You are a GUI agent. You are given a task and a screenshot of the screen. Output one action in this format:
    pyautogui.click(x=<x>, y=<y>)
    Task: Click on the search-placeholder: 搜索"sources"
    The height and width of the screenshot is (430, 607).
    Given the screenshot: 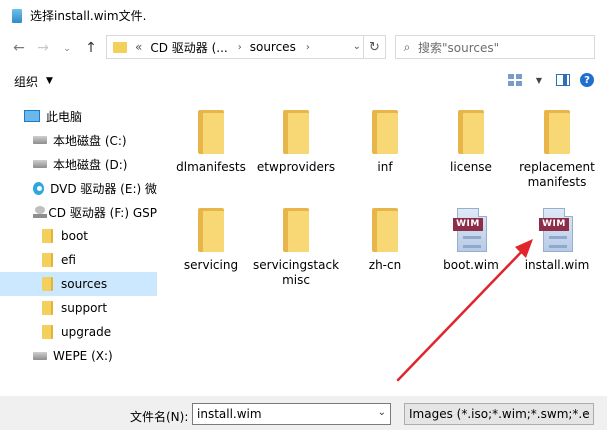 What is the action you would take?
    pyautogui.click(x=459, y=47)
    